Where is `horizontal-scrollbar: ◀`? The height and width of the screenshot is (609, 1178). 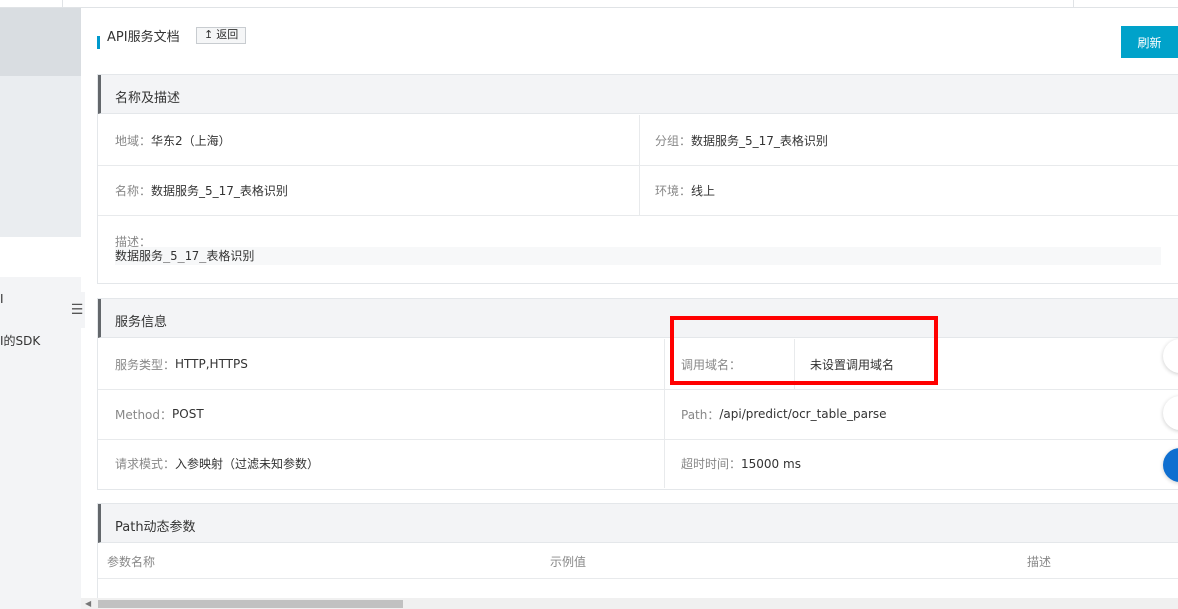 horizontal-scrollbar: ◀ is located at coordinates (629, 603).